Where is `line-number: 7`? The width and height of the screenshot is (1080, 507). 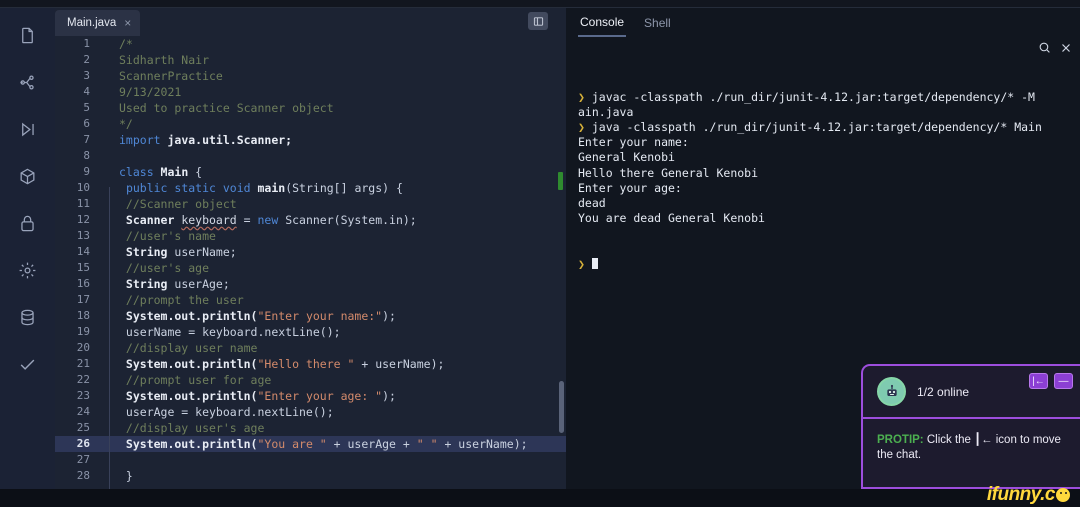 line-number: 7 is located at coordinates (86, 139).